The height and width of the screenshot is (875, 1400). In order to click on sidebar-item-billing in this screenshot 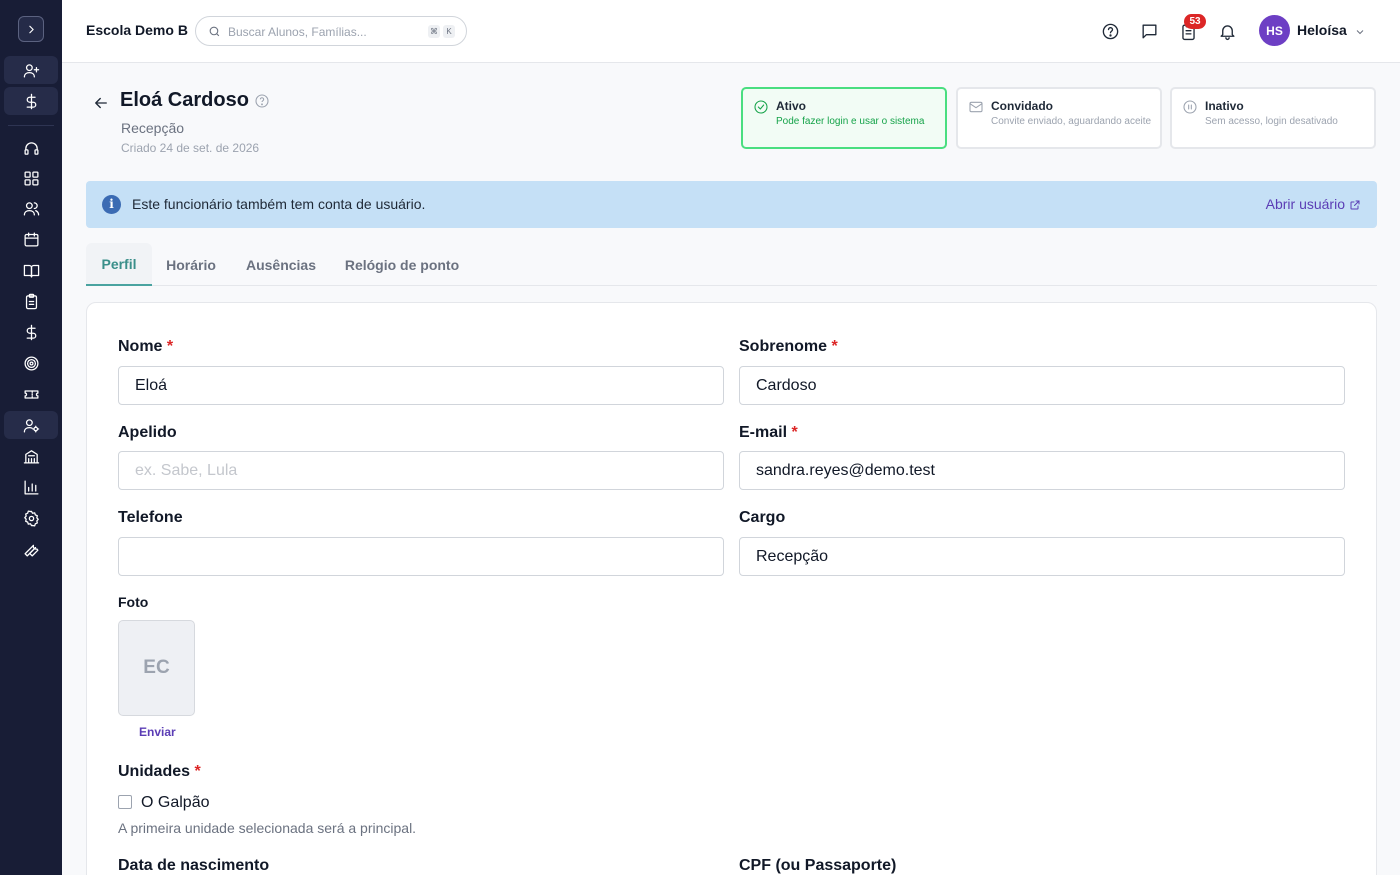, I will do `click(31, 101)`.